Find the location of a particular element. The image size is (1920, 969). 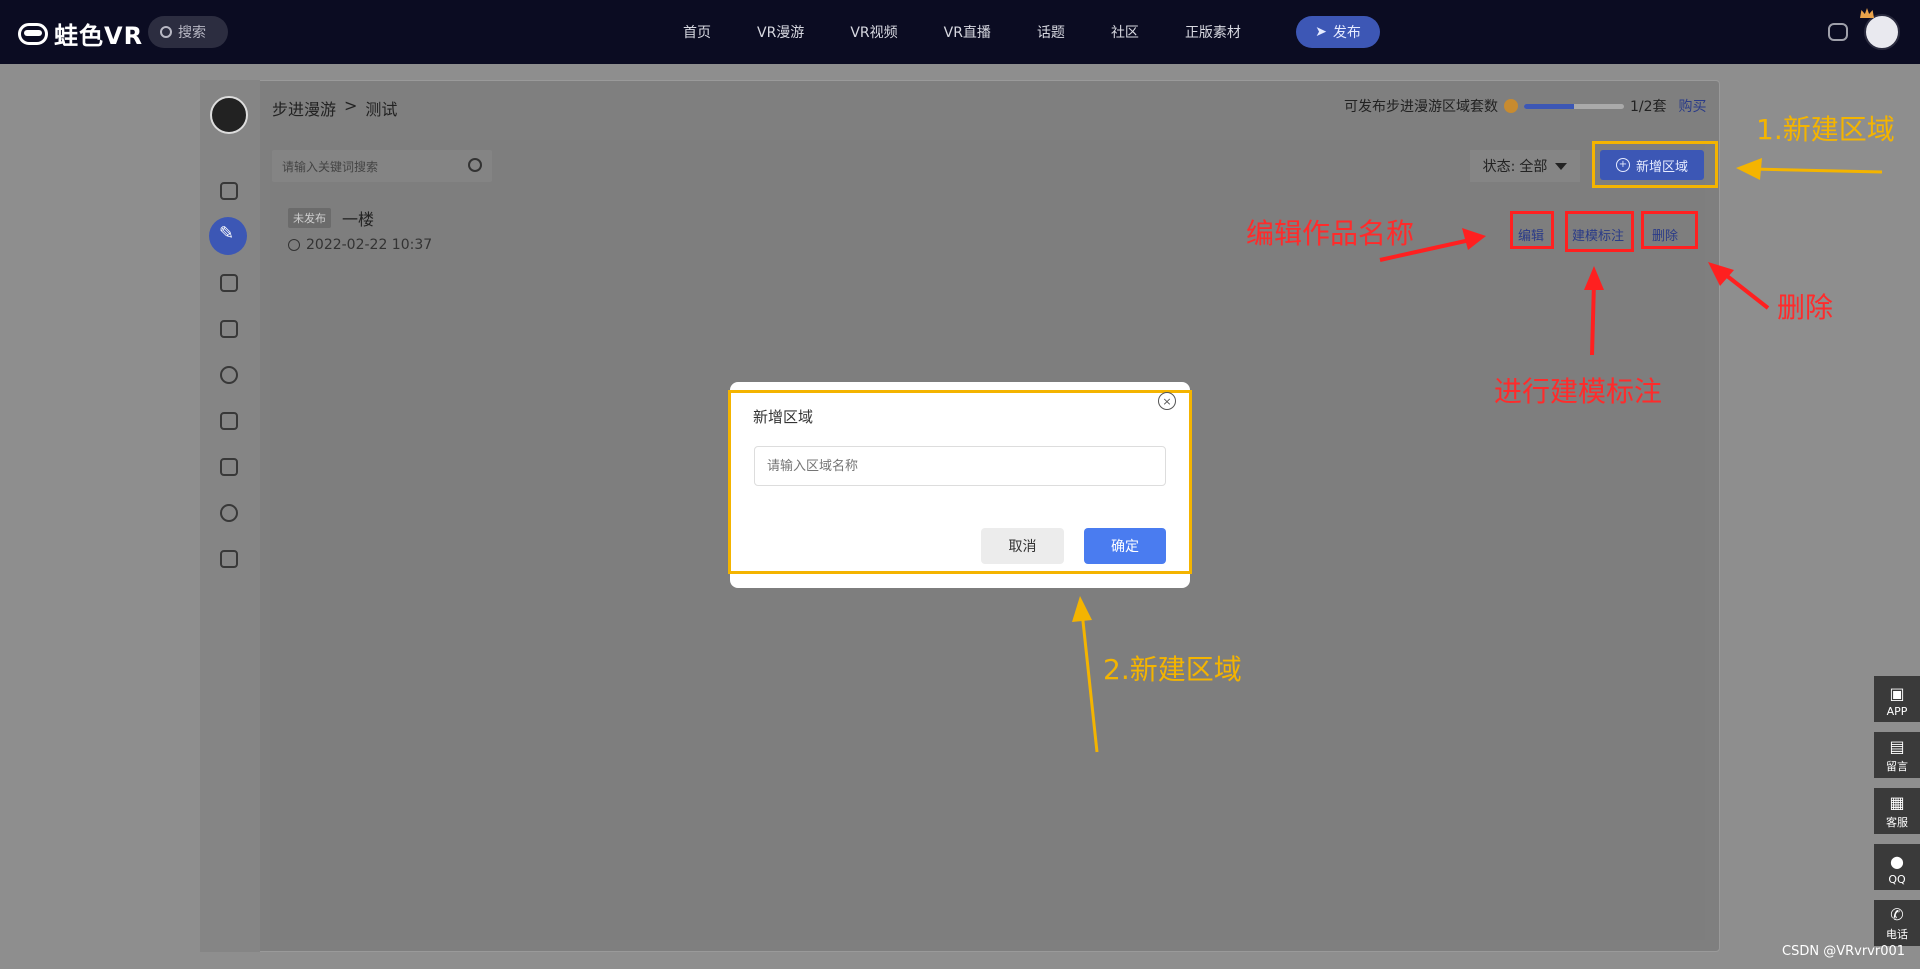

arrow-annotate is located at coordinates (1594, 311).